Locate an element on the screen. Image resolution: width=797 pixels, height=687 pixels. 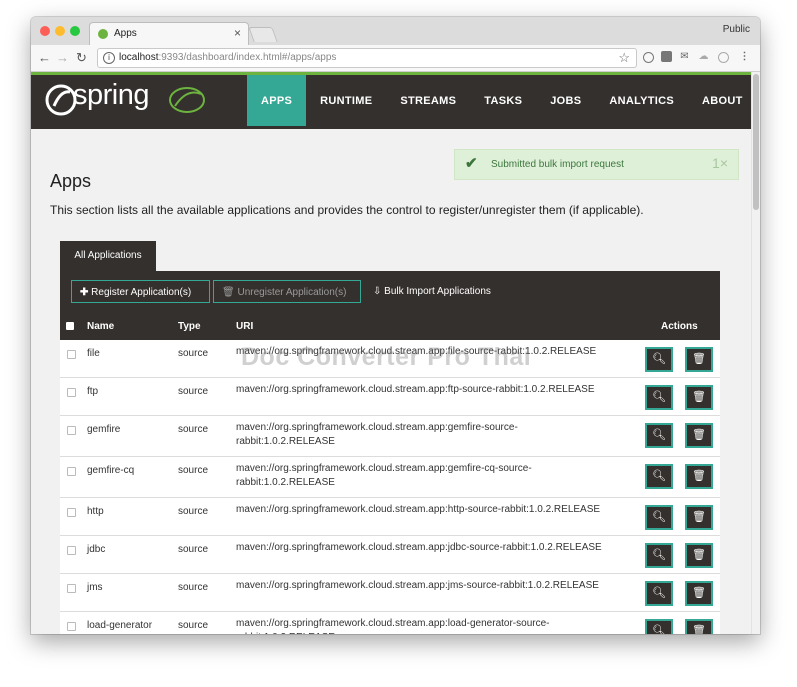
extension-square-icon is located at coordinates (666, 56).